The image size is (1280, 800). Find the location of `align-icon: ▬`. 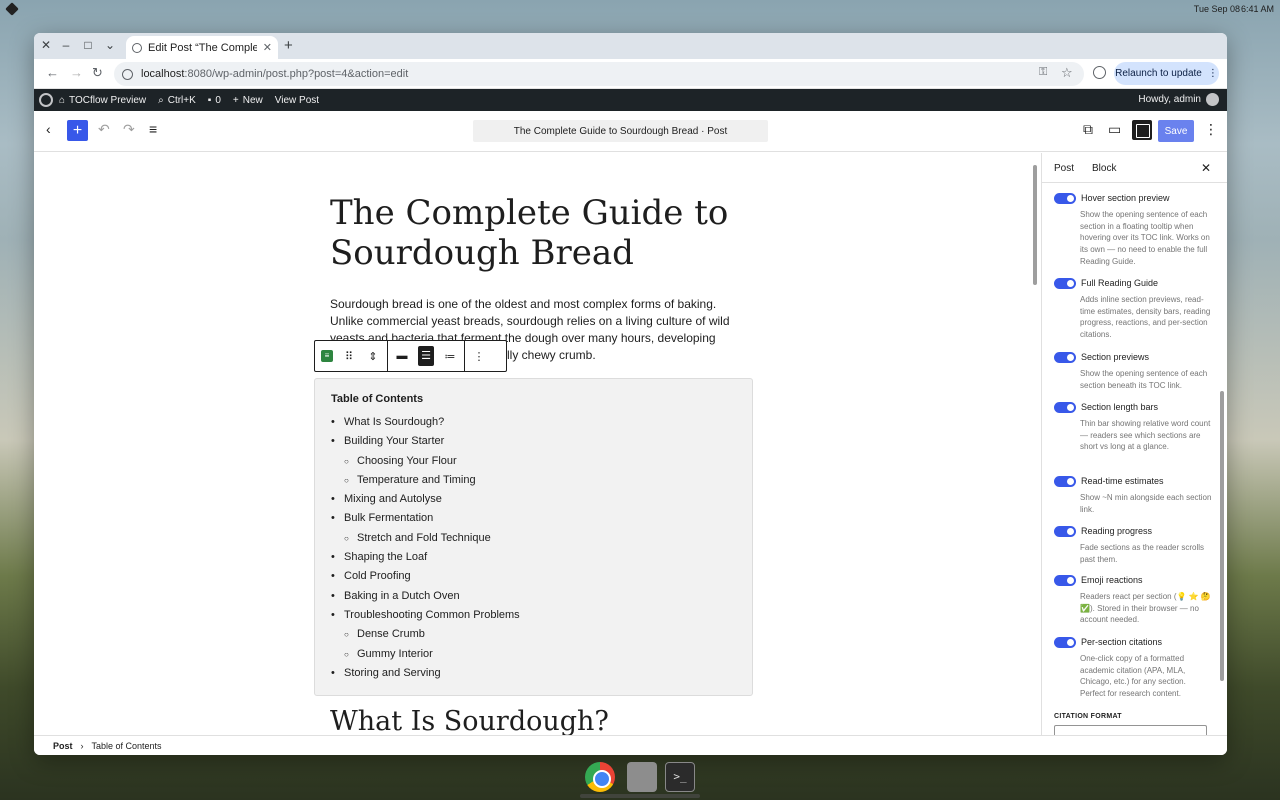

align-icon: ▬ is located at coordinates (402, 356).